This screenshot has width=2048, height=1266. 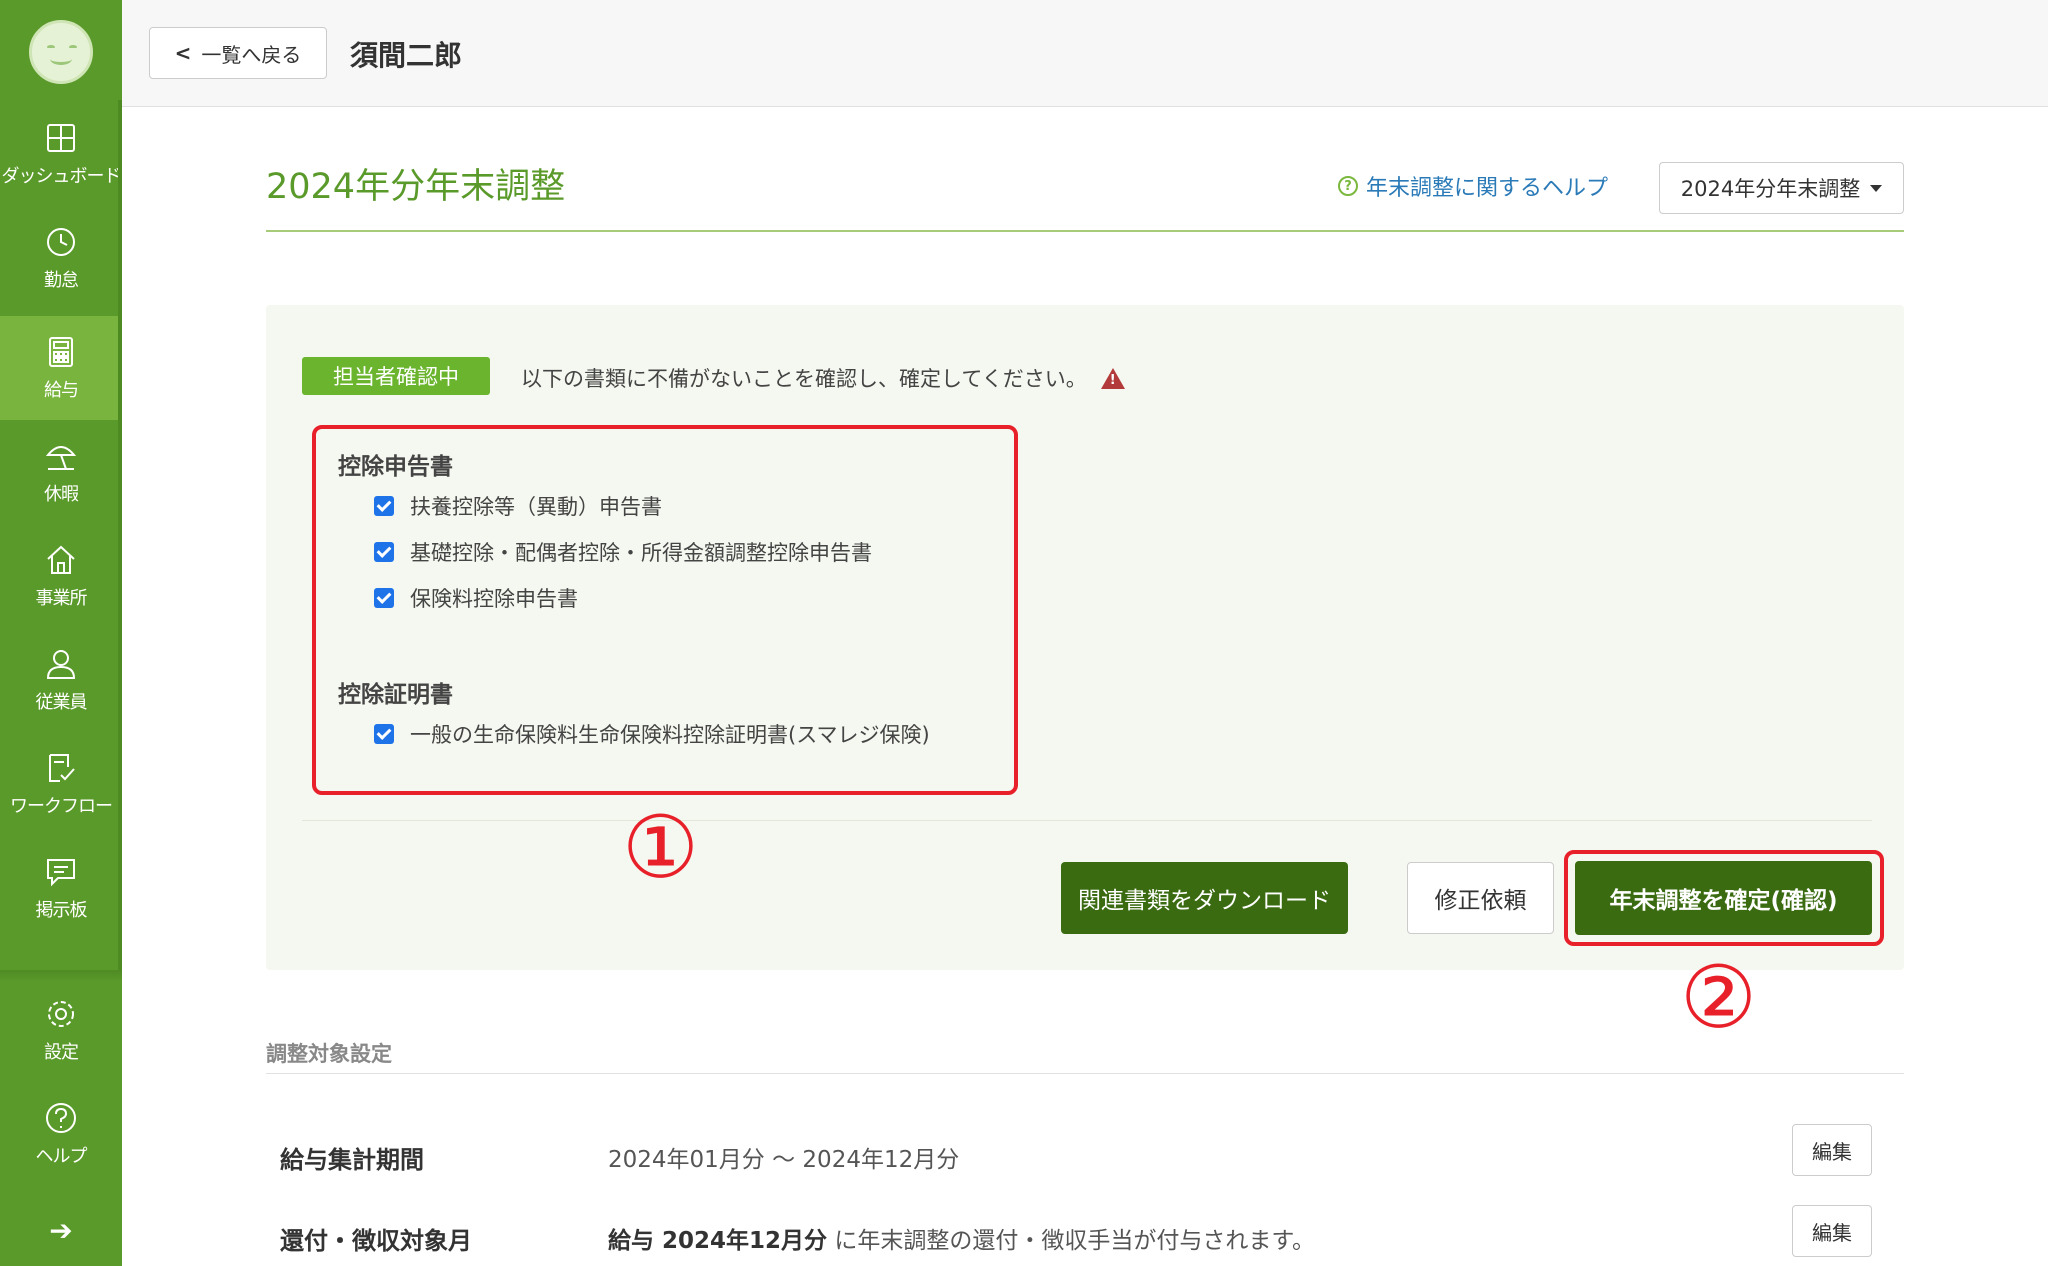 What do you see at coordinates (61, 872) in the screenshot?
I see `message-board-icon` at bounding box center [61, 872].